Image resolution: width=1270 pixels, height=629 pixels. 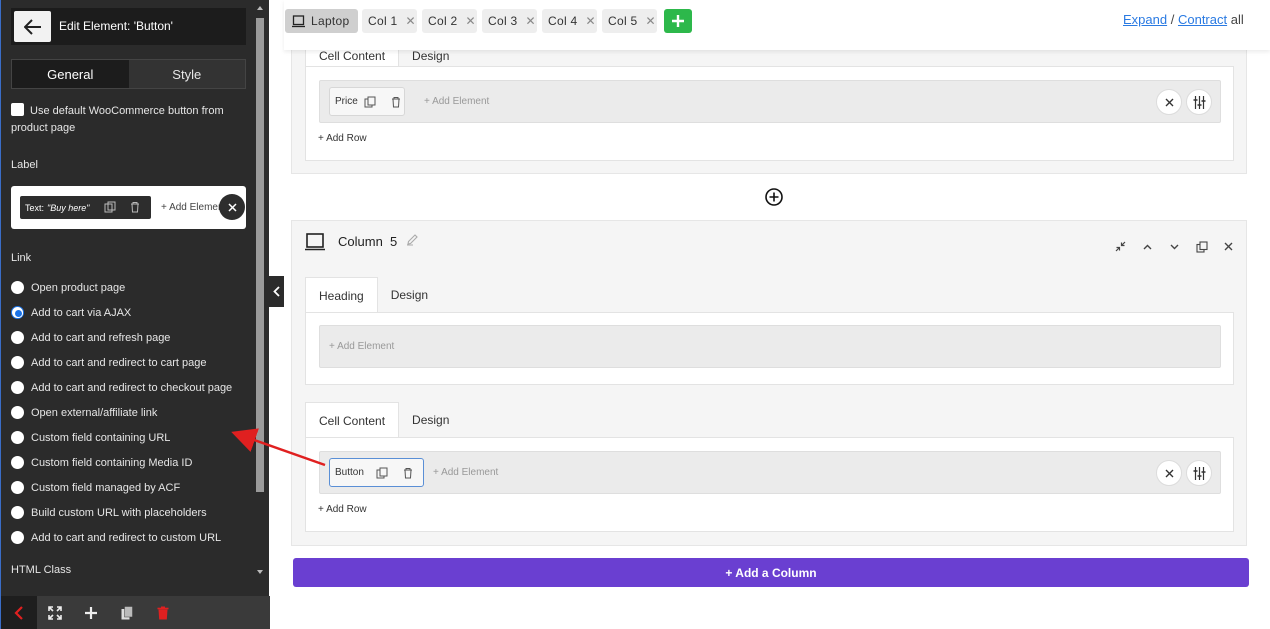 I want to click on tab-heading-design: Design, so click(x=409, y=295).